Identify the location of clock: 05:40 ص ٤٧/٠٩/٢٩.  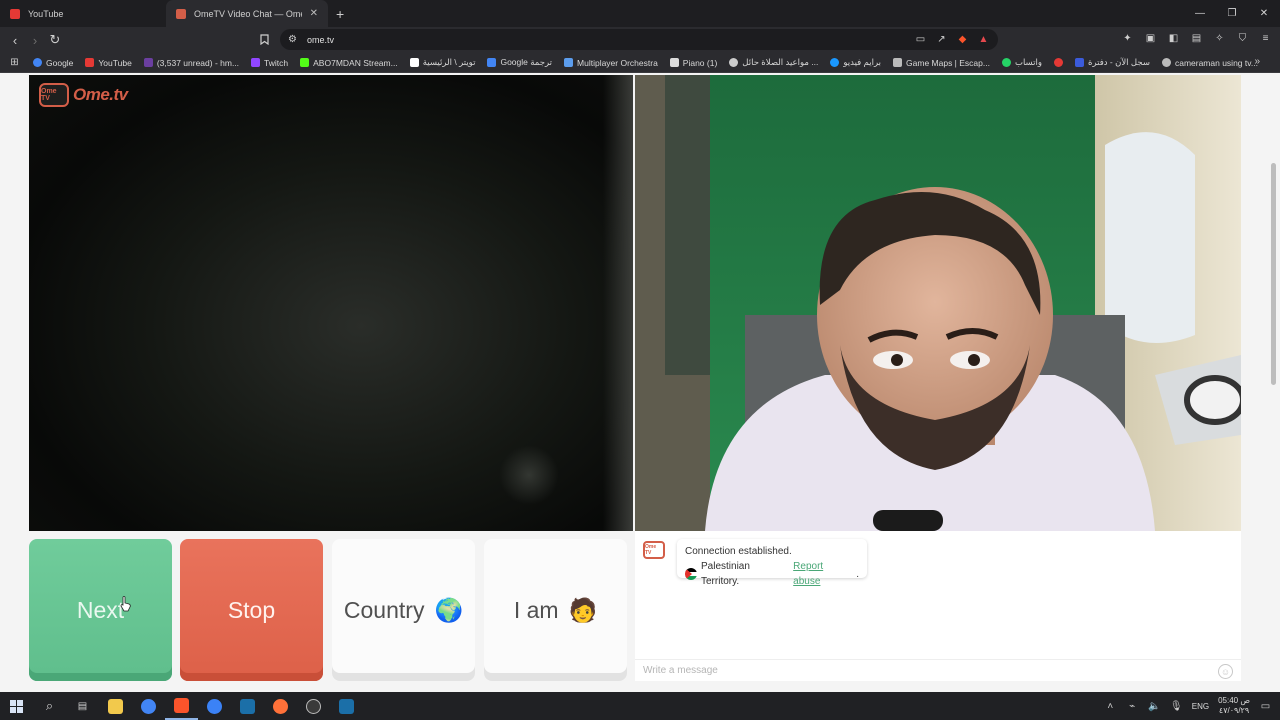
(1234, 706).